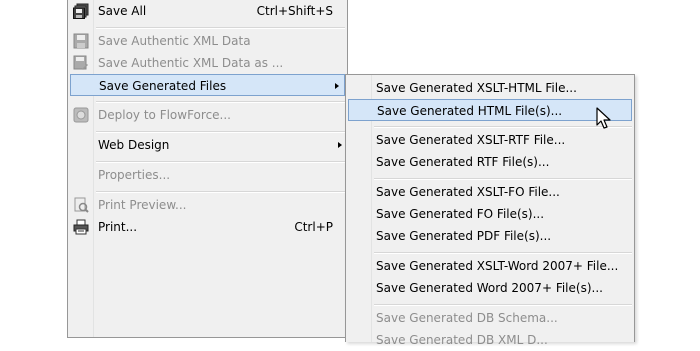 Image resolution: width=700 pixels, height=351 pixels. Describe the element at coordinates (81, 115) in the screenshot. I see `deploy-icon` at that location.